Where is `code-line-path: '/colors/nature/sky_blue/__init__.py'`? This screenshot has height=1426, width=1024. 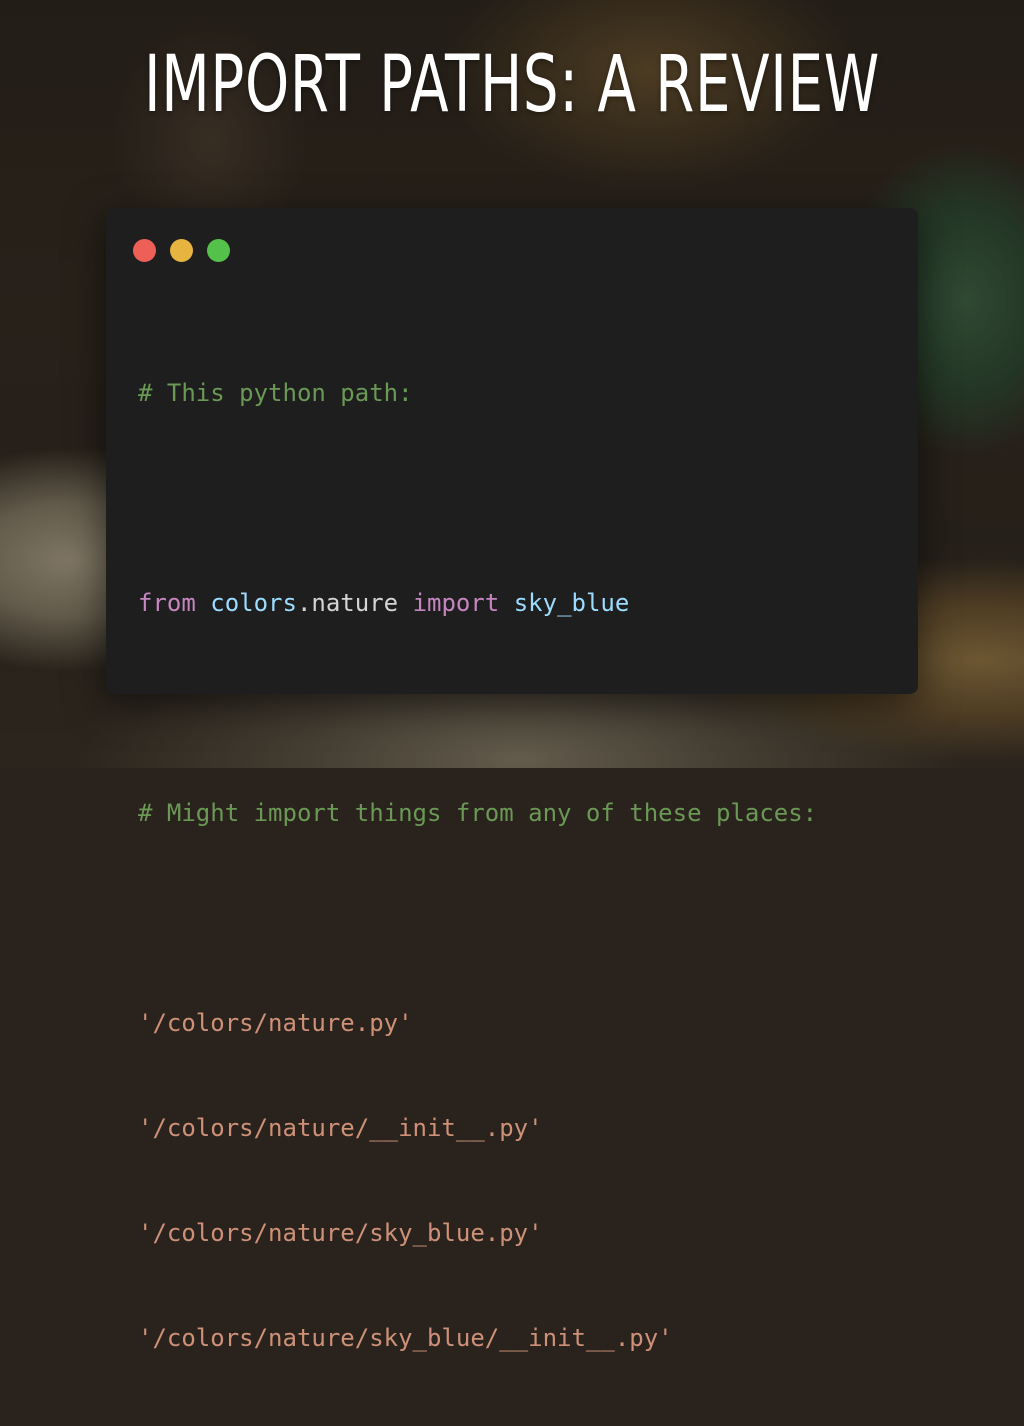 code-line-path: '/colors/nature/sky_blue/__init__.py' is located at coordinates (477, 1338).